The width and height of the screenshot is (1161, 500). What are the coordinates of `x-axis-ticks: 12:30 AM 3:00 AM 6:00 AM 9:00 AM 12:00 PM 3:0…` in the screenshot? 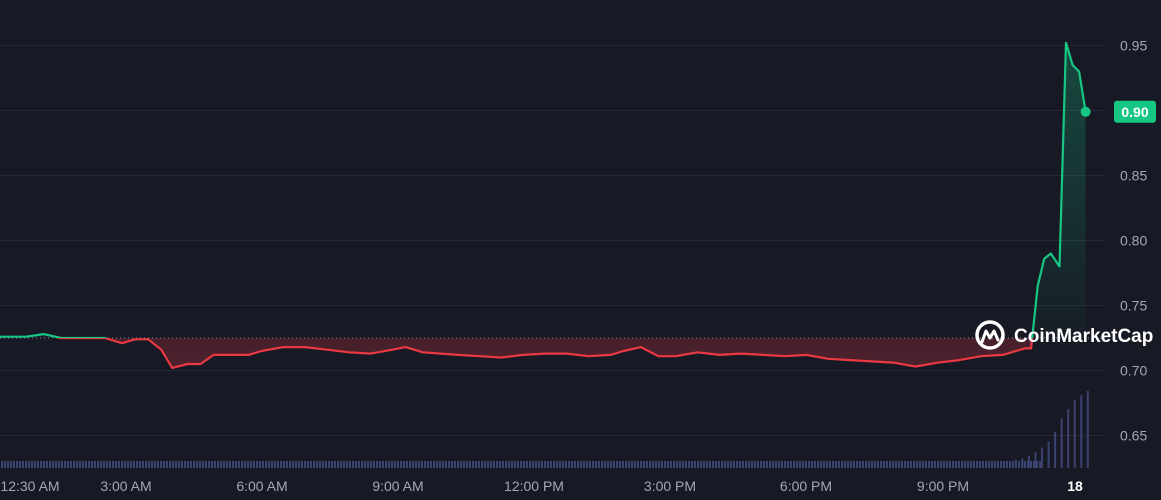 It's located at (541, 486).